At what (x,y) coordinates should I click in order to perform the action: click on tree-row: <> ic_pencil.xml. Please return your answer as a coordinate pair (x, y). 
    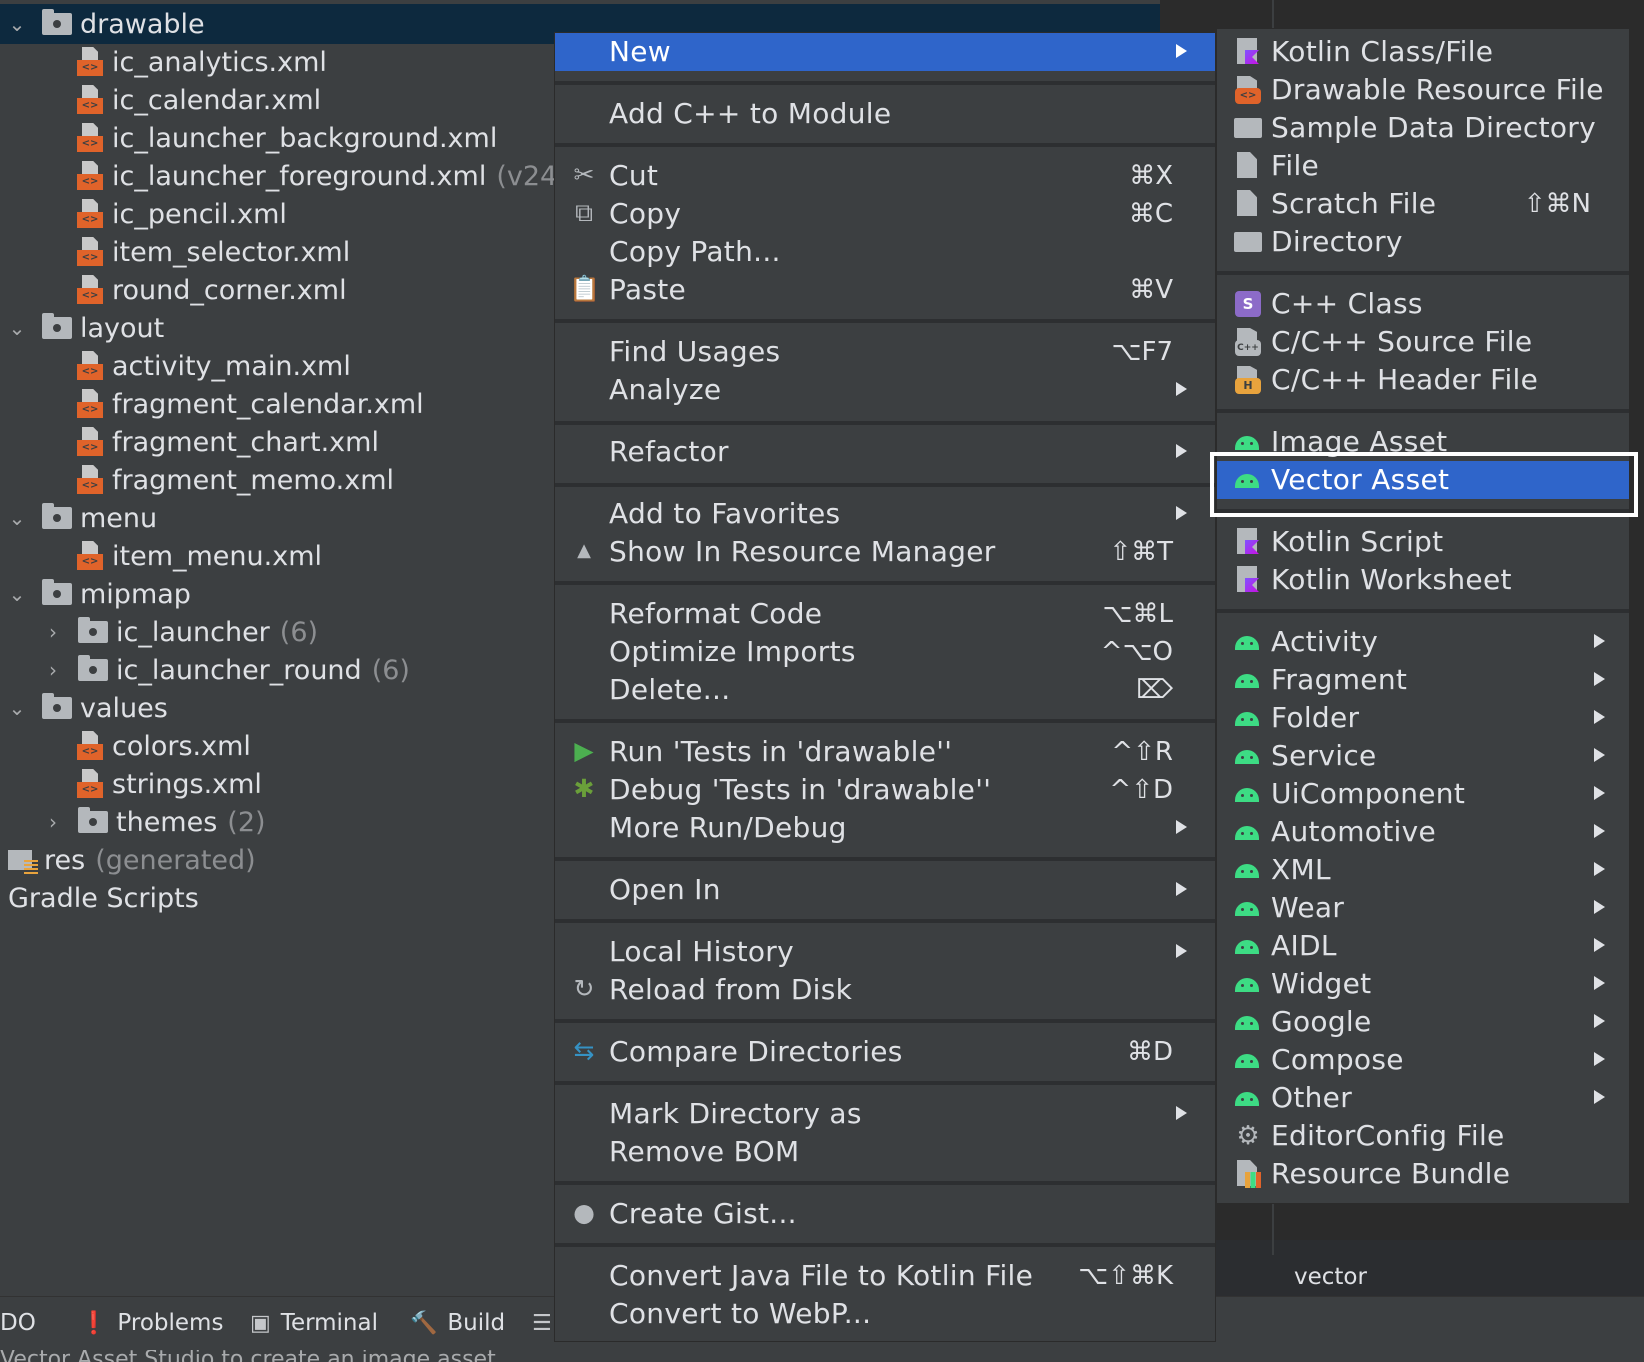
    Looking at the image, I should click on (181, 214).